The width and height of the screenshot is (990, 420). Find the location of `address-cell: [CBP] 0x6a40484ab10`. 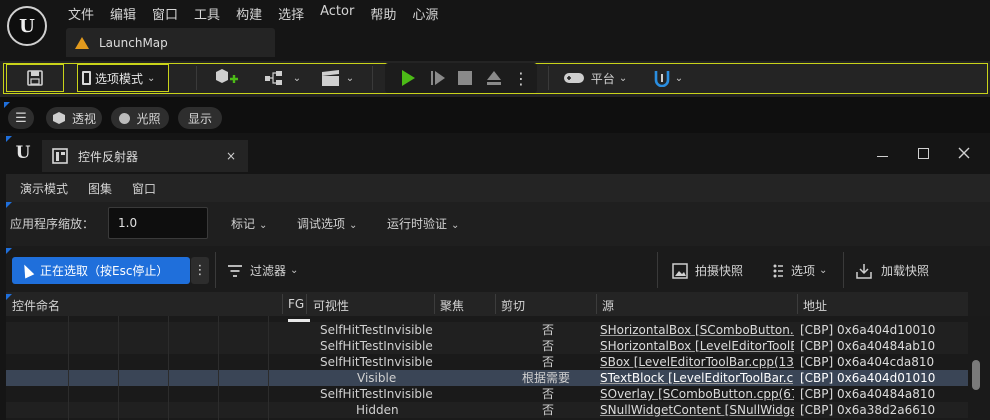

address-cell: [CBP] 0x6a40484ab10 is located at coordinates (868, 346).